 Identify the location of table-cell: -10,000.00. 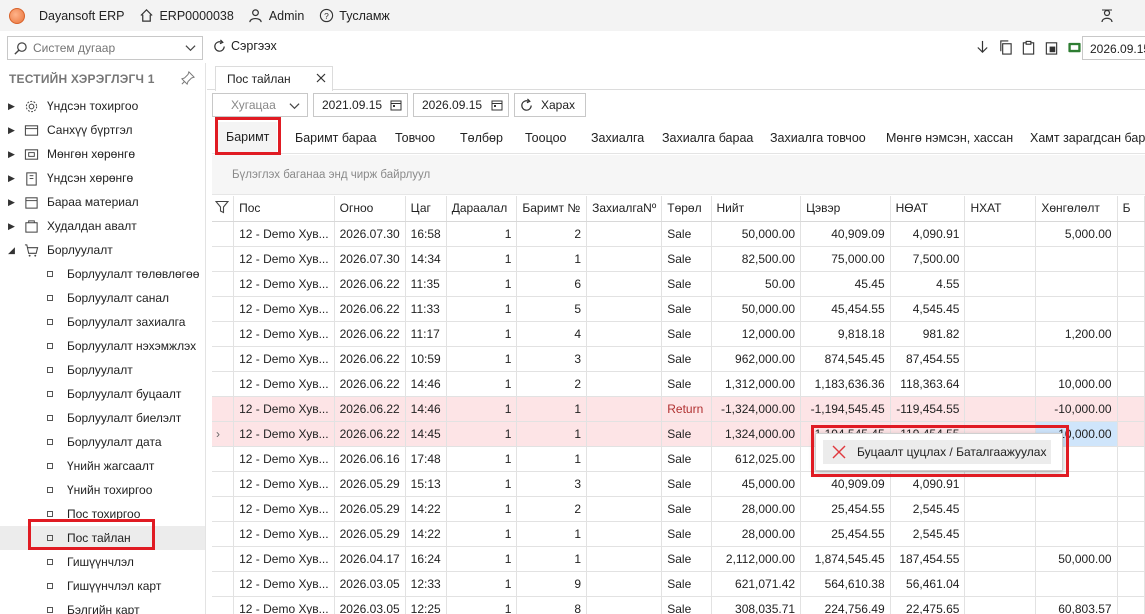
(1076, 409).